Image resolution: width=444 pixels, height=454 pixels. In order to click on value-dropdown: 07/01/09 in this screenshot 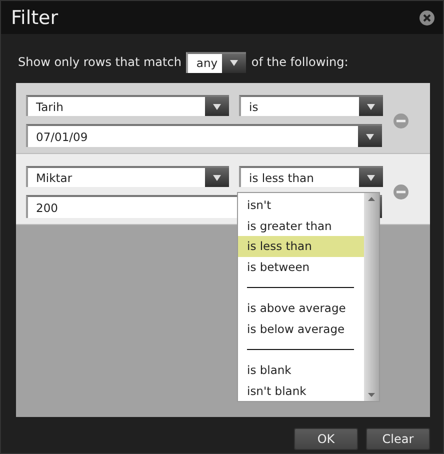, I will do `click(204, 135)`.